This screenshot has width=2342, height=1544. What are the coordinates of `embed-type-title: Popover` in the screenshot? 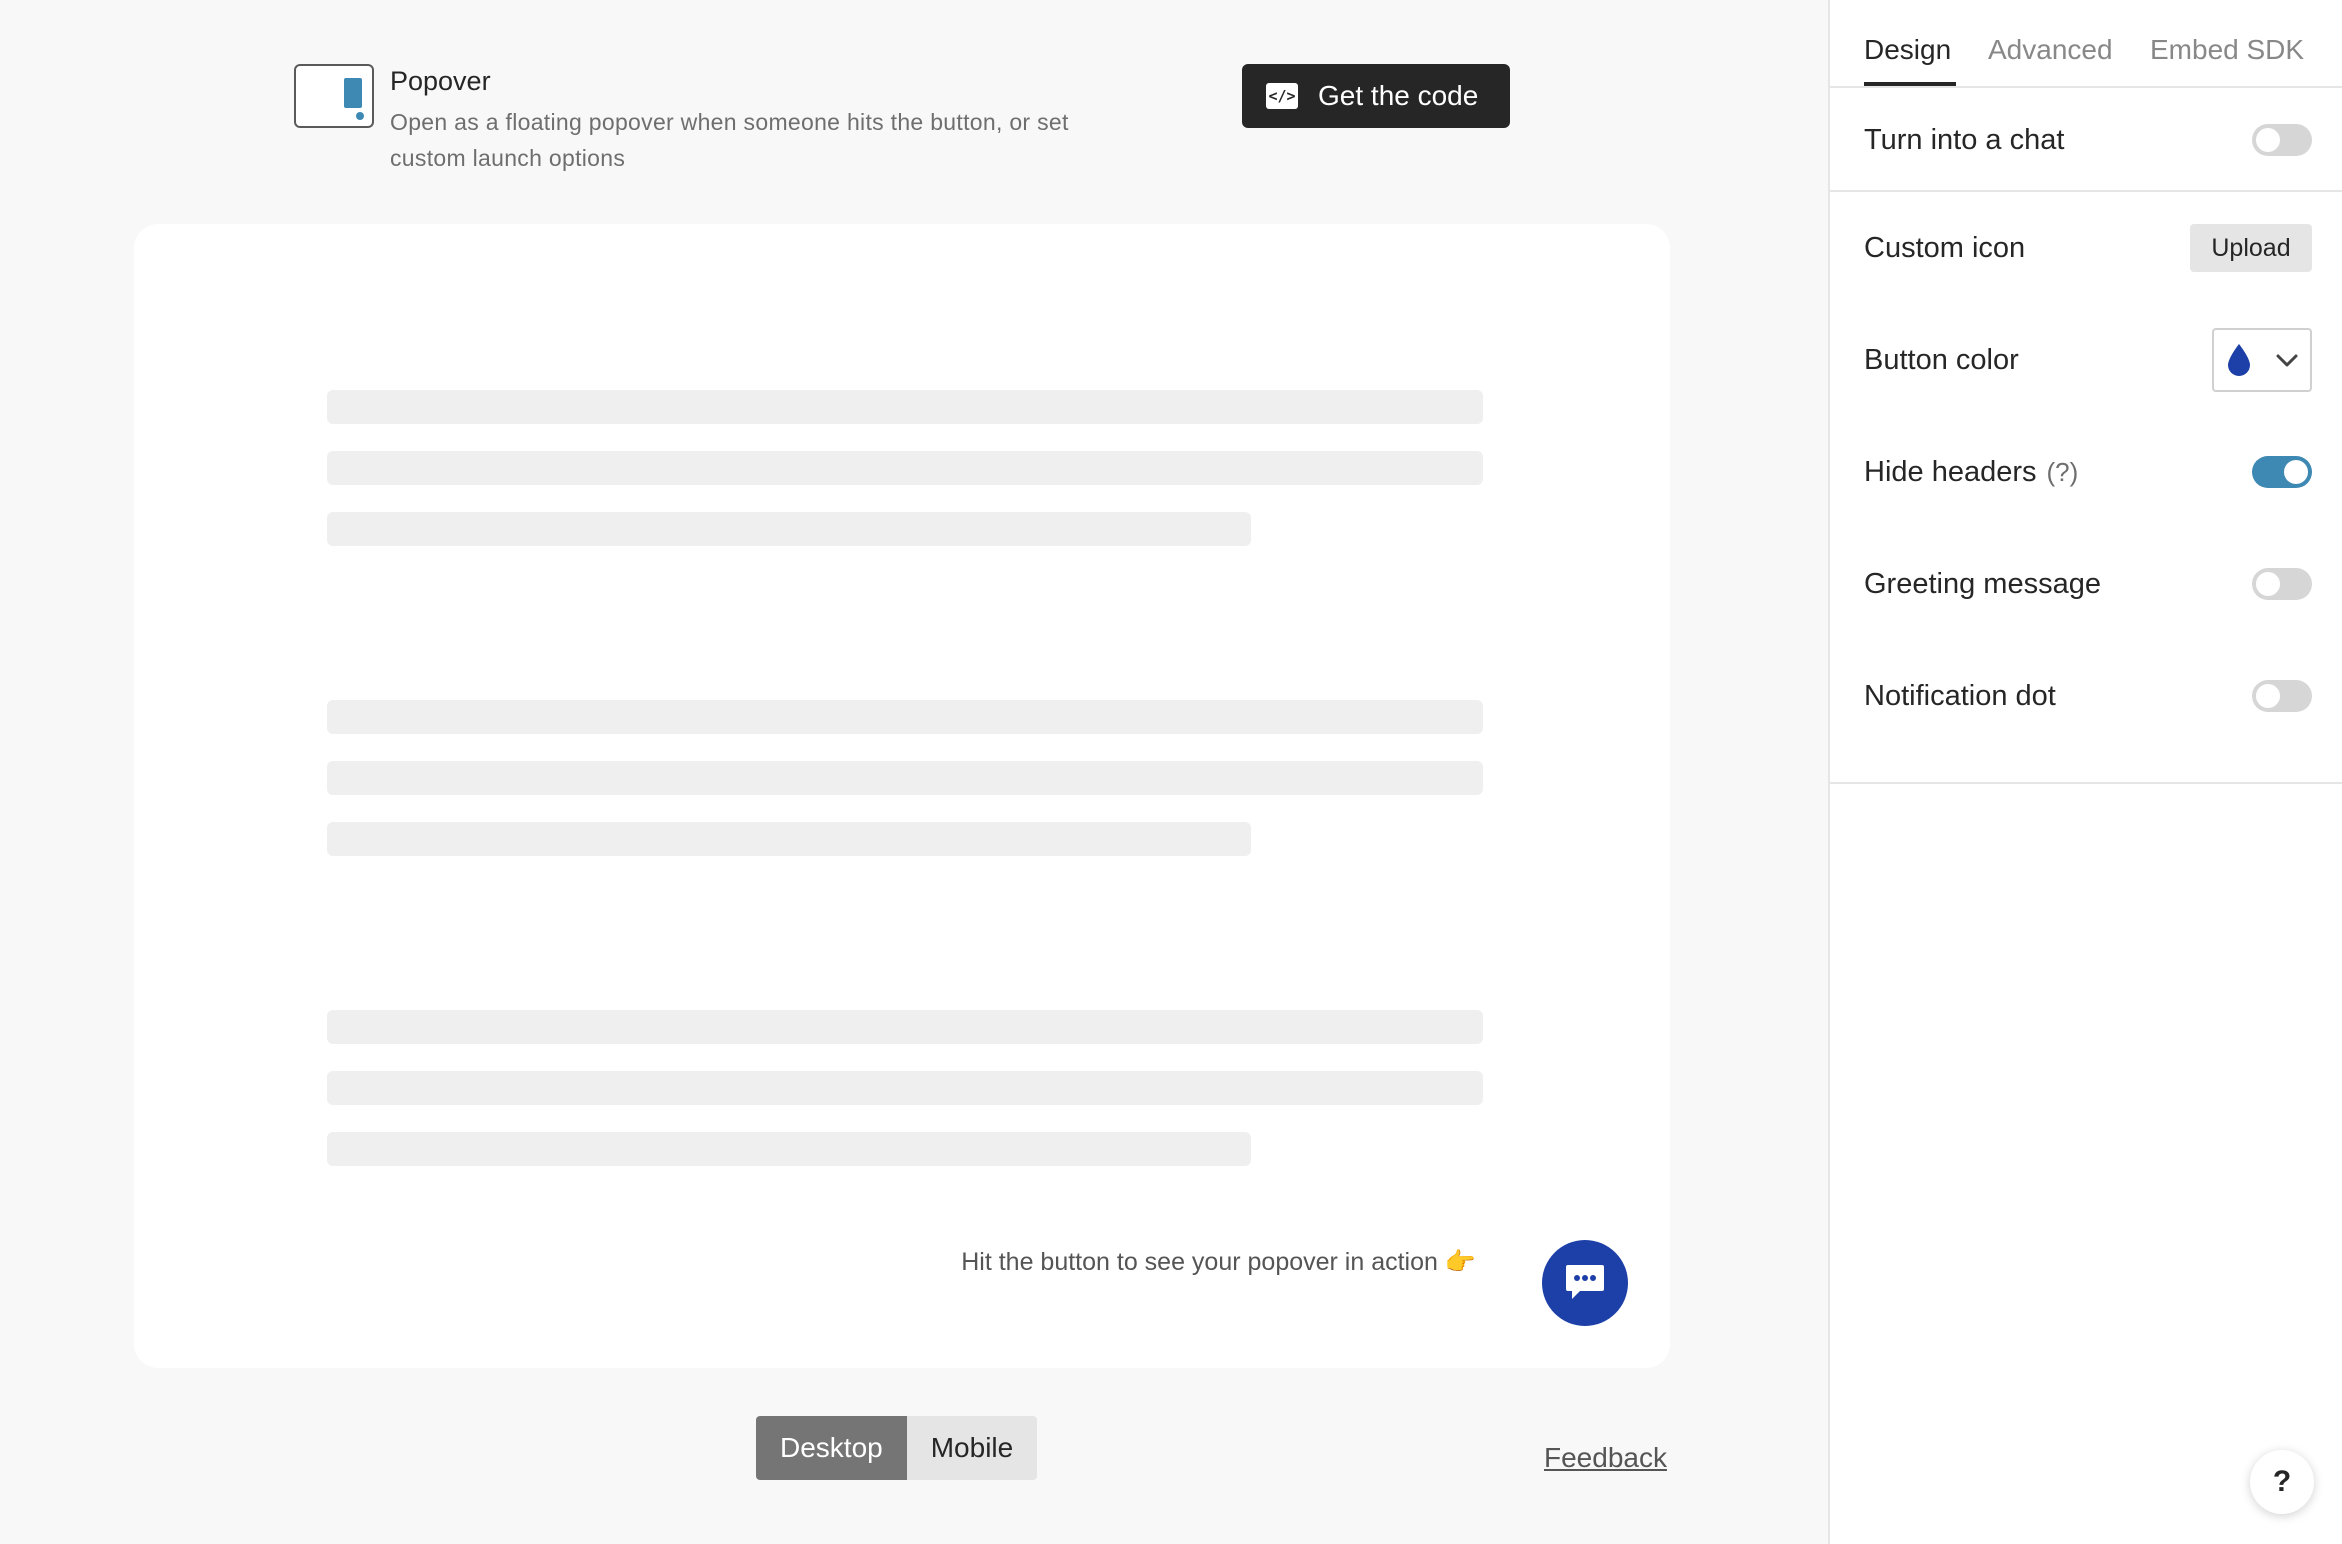 It's located at (440, 81).